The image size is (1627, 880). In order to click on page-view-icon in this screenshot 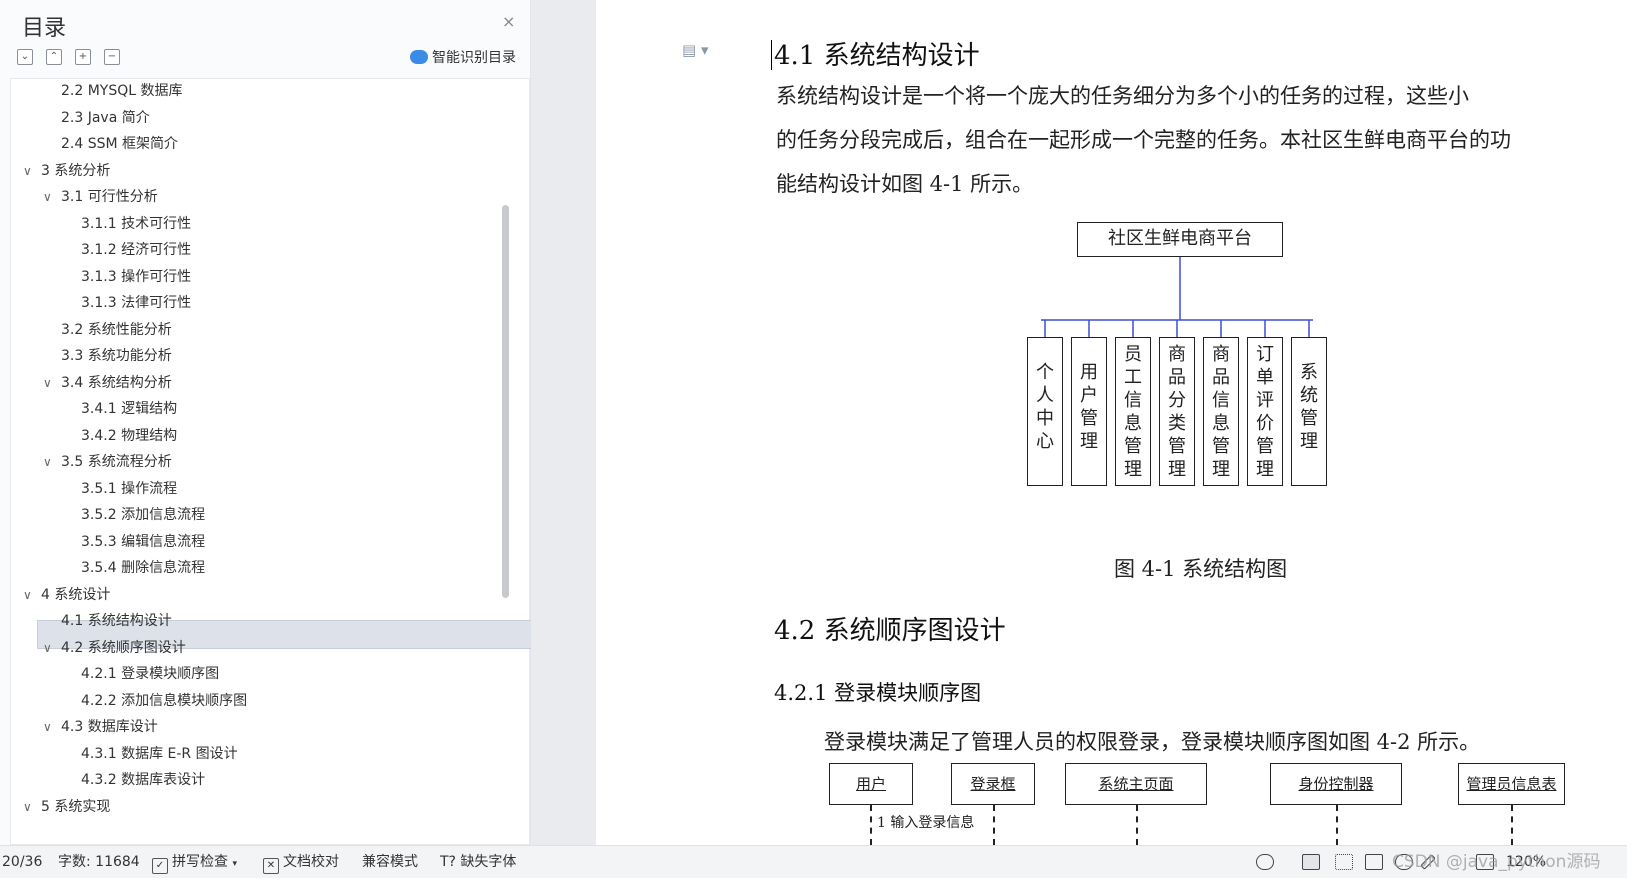, I will do `click(1311, 862)`.